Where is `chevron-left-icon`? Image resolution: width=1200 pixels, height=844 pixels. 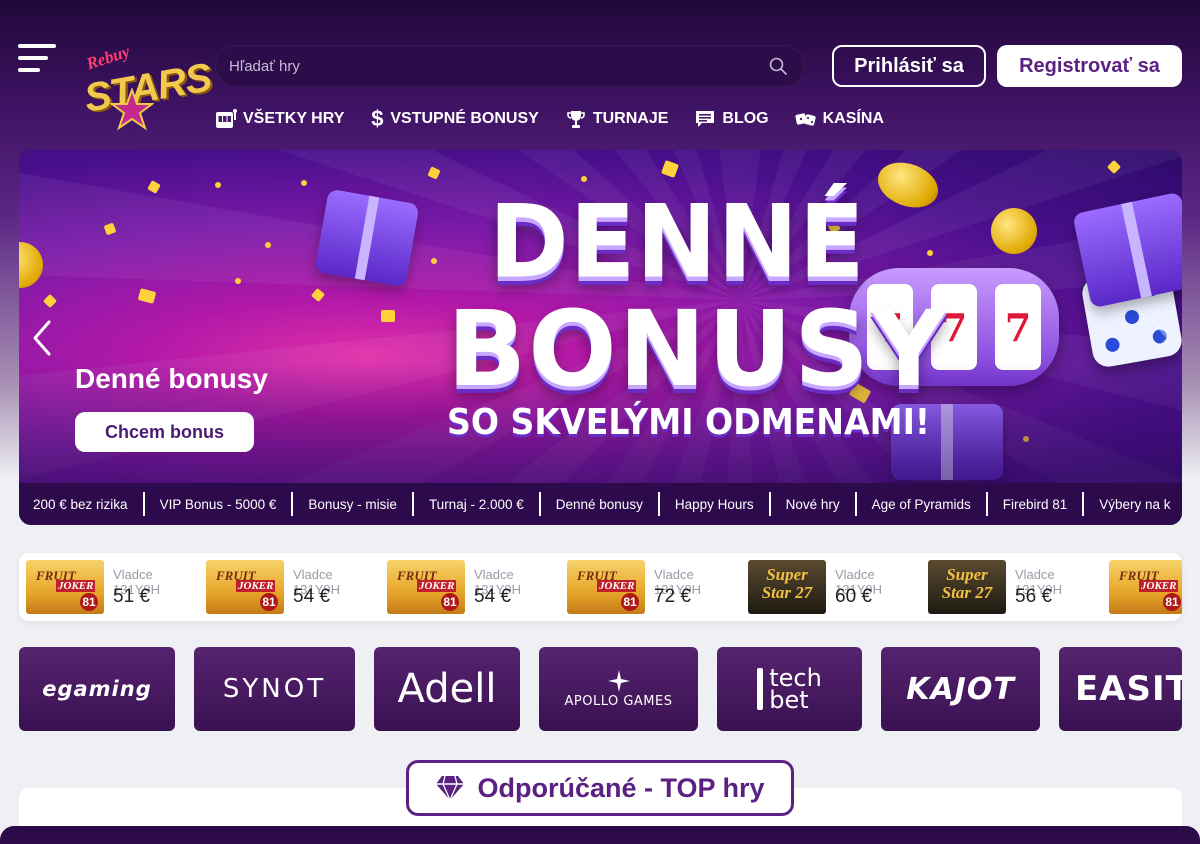 chevron-left-icon is located at coordinates (43, 338).